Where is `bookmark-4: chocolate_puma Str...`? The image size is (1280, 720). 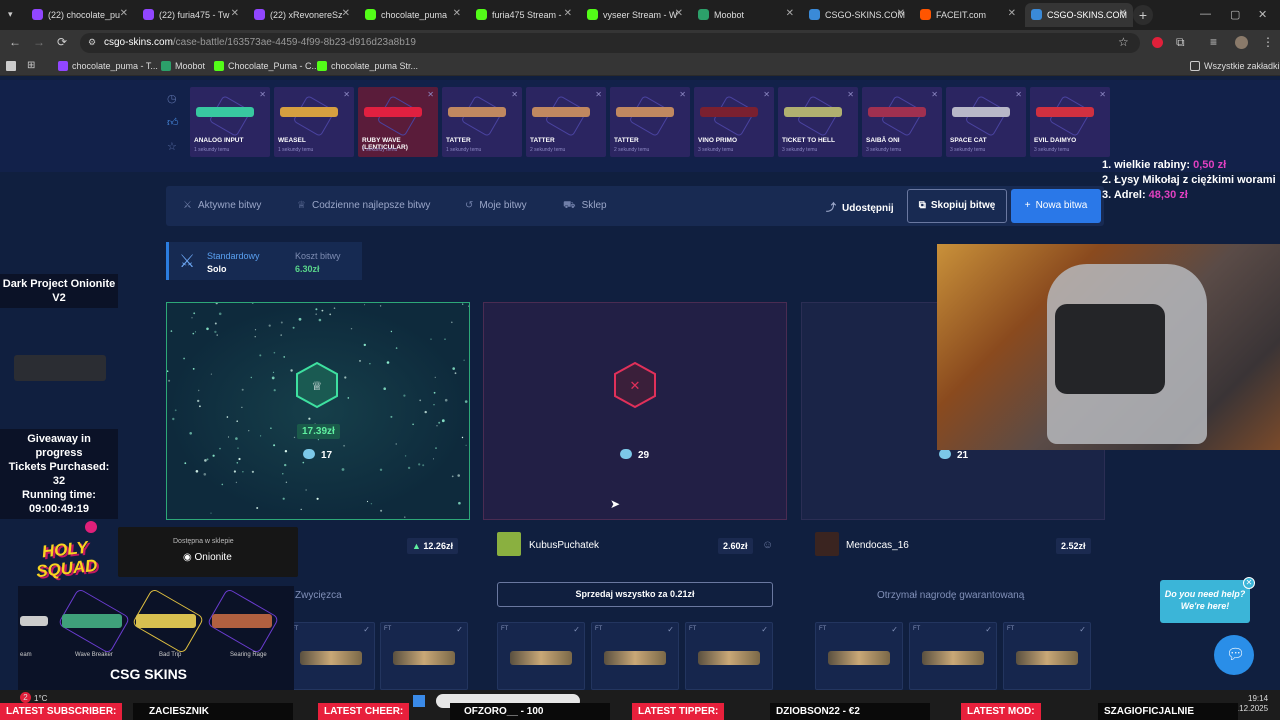
bookmark-4: chocolate_puma Str... is located at coordinates (367, 66).